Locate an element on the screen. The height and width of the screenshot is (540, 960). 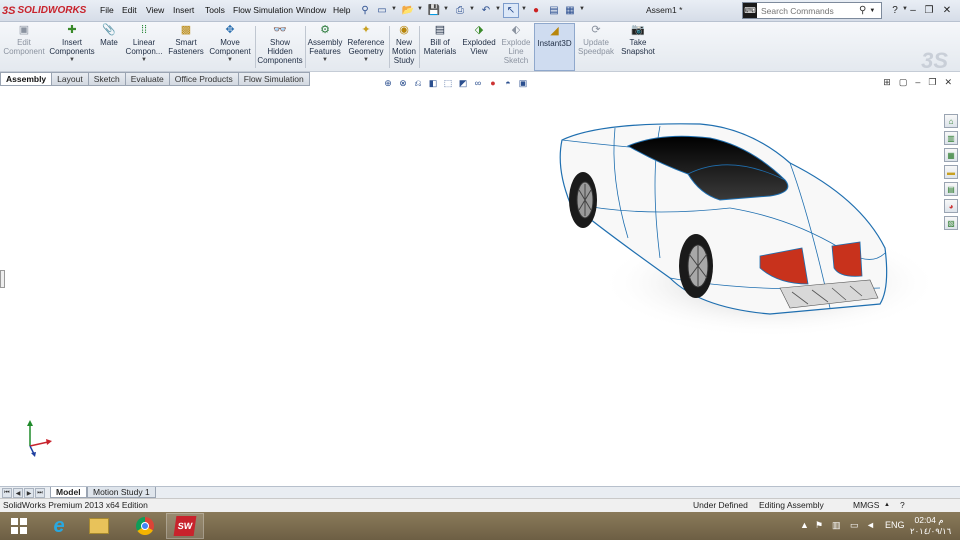
file-properties-icon: ▤ is located at coordinates (554, 10).